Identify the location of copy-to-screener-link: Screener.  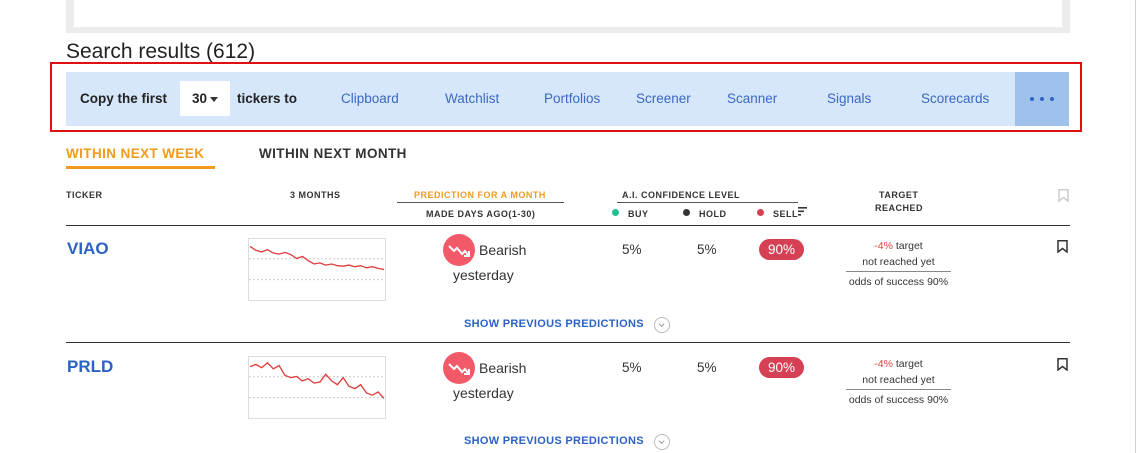
(663, 98).